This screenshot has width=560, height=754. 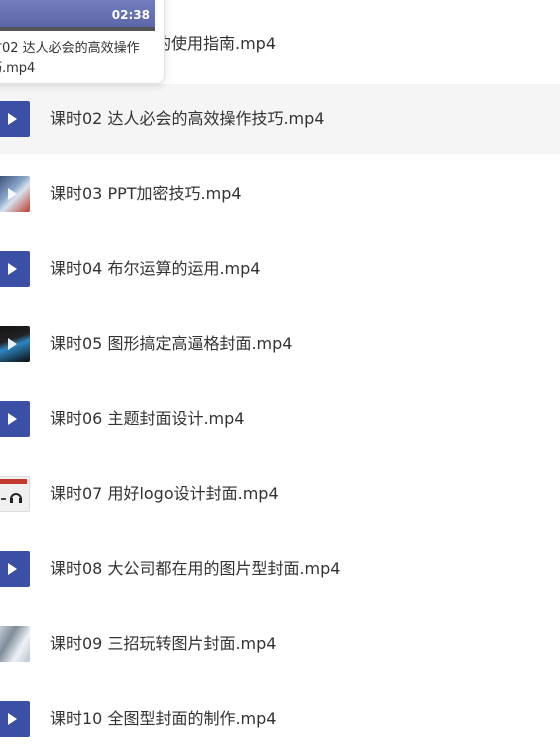 What do you see at coordinates (280, 644) in the screenshot?
I see `lesson-row-09: 课时09 三招玩转图片封面.mp4` at bounding box center [280, 644].